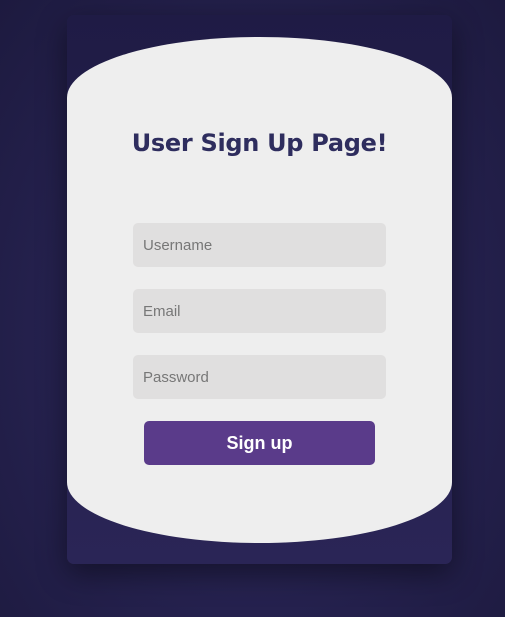 Image resolution: width=505 pixels, height=617 pixels. Describe the element at coordinates (259, 311) in the screenshot. I see `email-field` at that location.